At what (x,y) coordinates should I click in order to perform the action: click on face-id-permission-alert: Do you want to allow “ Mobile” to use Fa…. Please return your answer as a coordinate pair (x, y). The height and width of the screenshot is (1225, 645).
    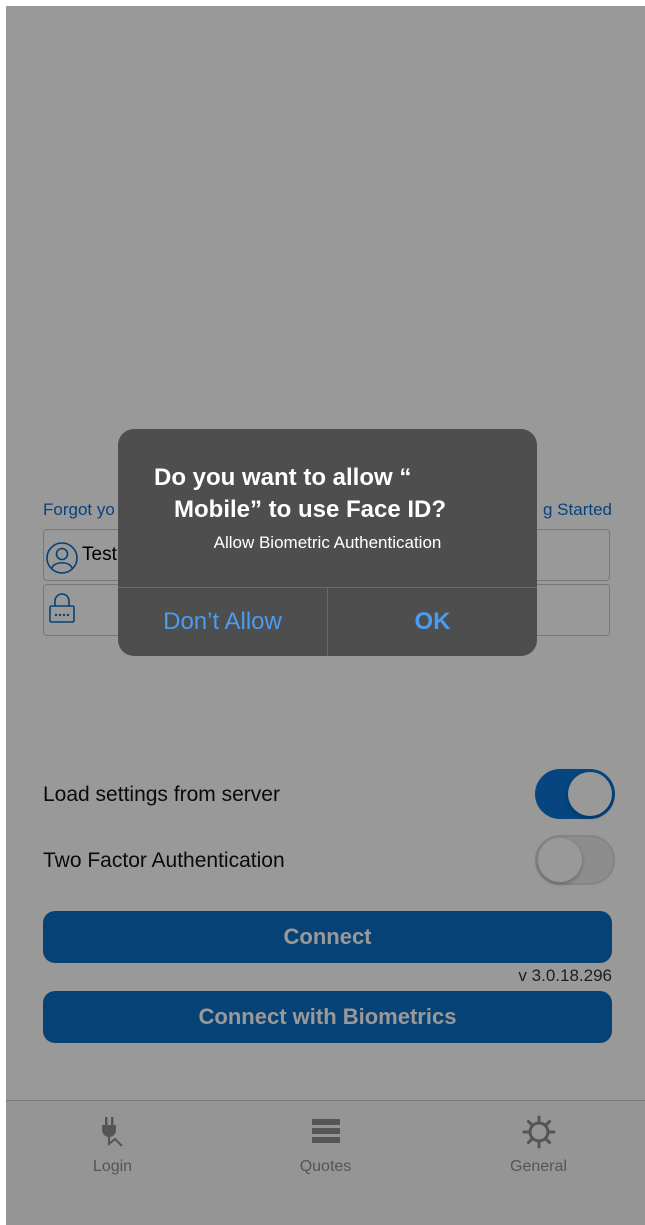
    Looking at the image, I should click on (327, 542).